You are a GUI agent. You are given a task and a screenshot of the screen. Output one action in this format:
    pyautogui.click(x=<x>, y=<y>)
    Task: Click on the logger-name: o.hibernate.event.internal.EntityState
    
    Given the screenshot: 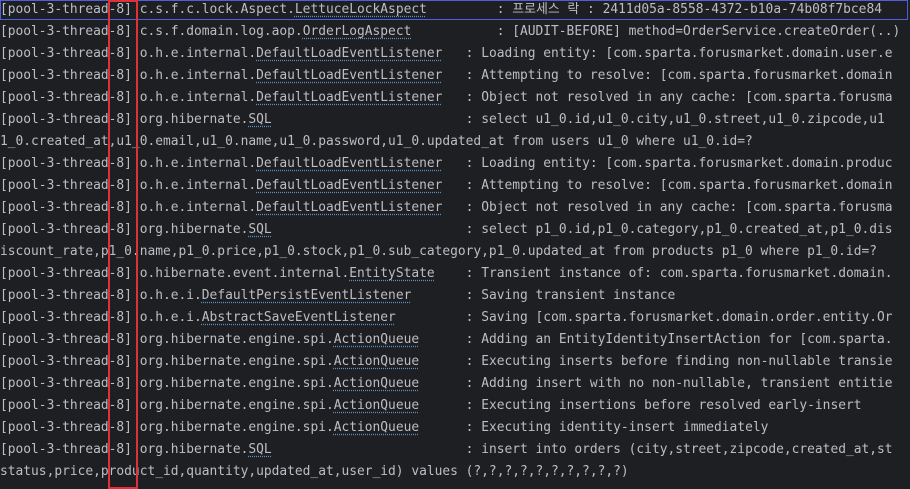 What is the action you would take?
    pyautogui.click(x=287, y=273)
    